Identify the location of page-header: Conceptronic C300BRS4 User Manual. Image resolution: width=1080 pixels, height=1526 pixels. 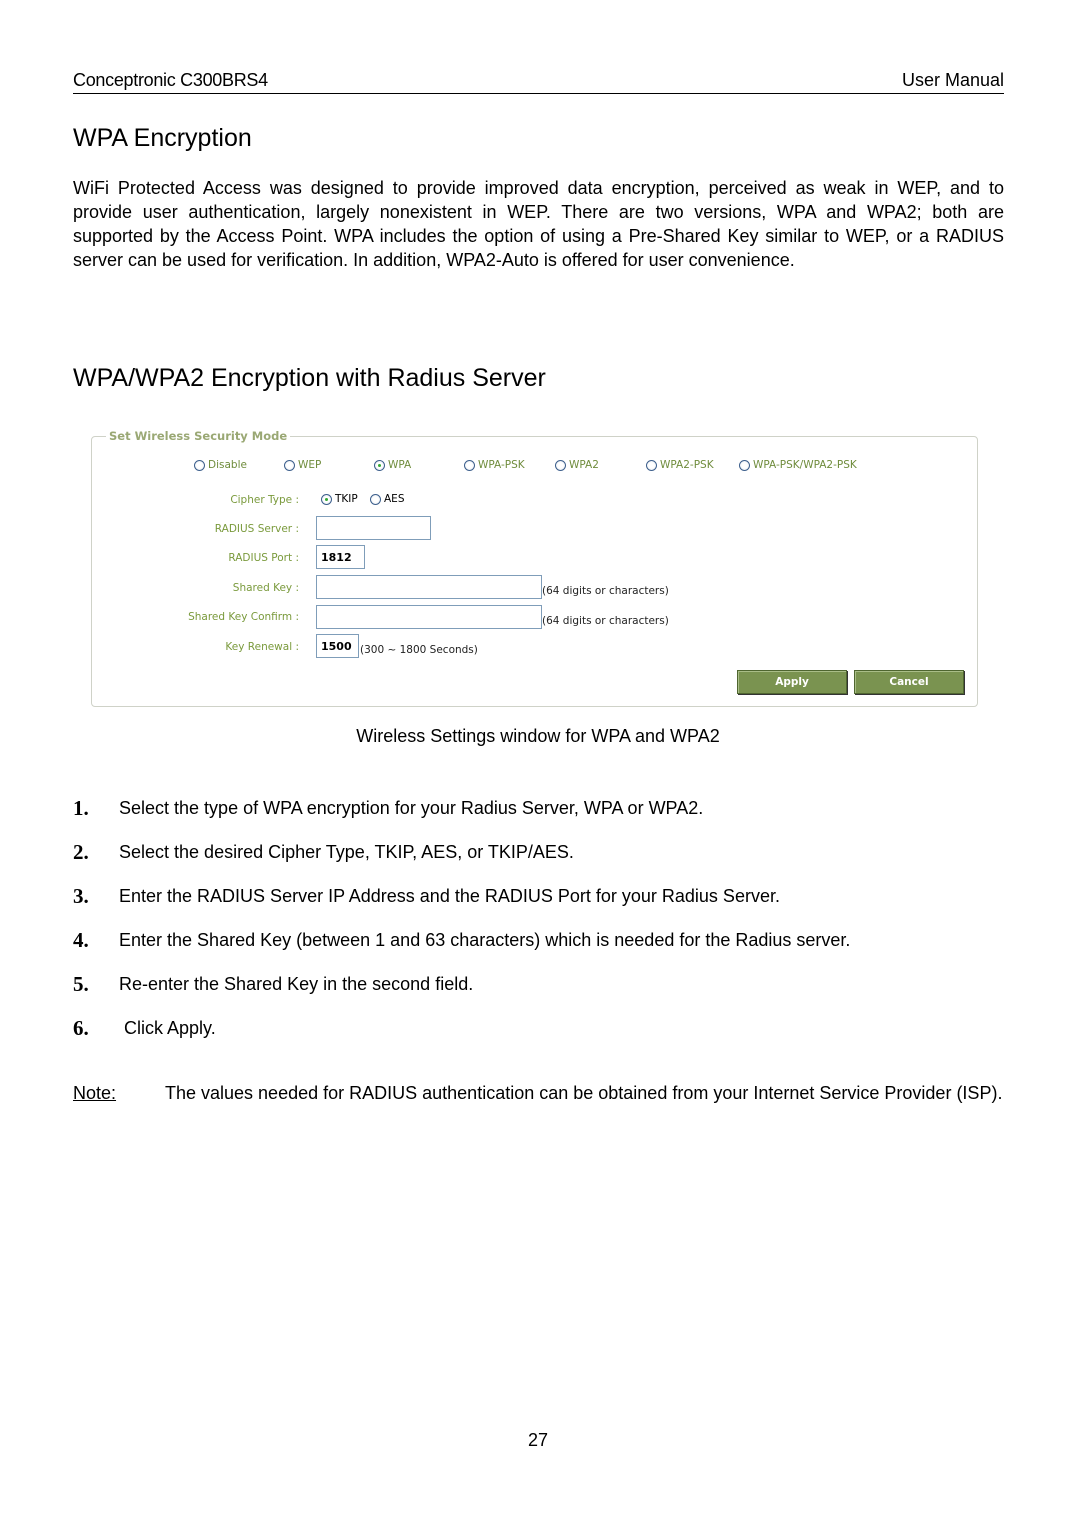
(538, 82).